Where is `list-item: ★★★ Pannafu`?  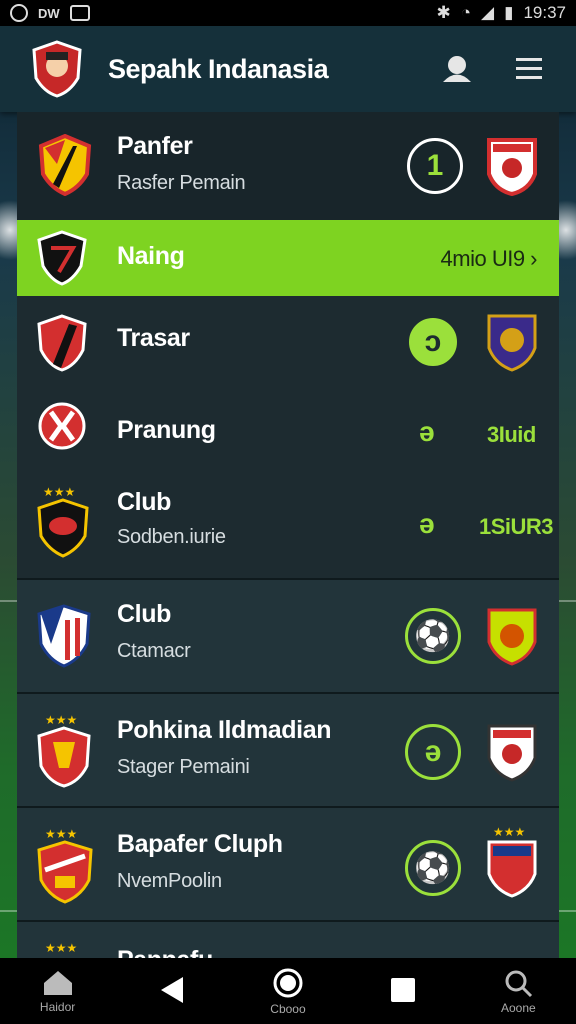 list-item: ★★★ Pannafu is located at coordinates (288, 939).